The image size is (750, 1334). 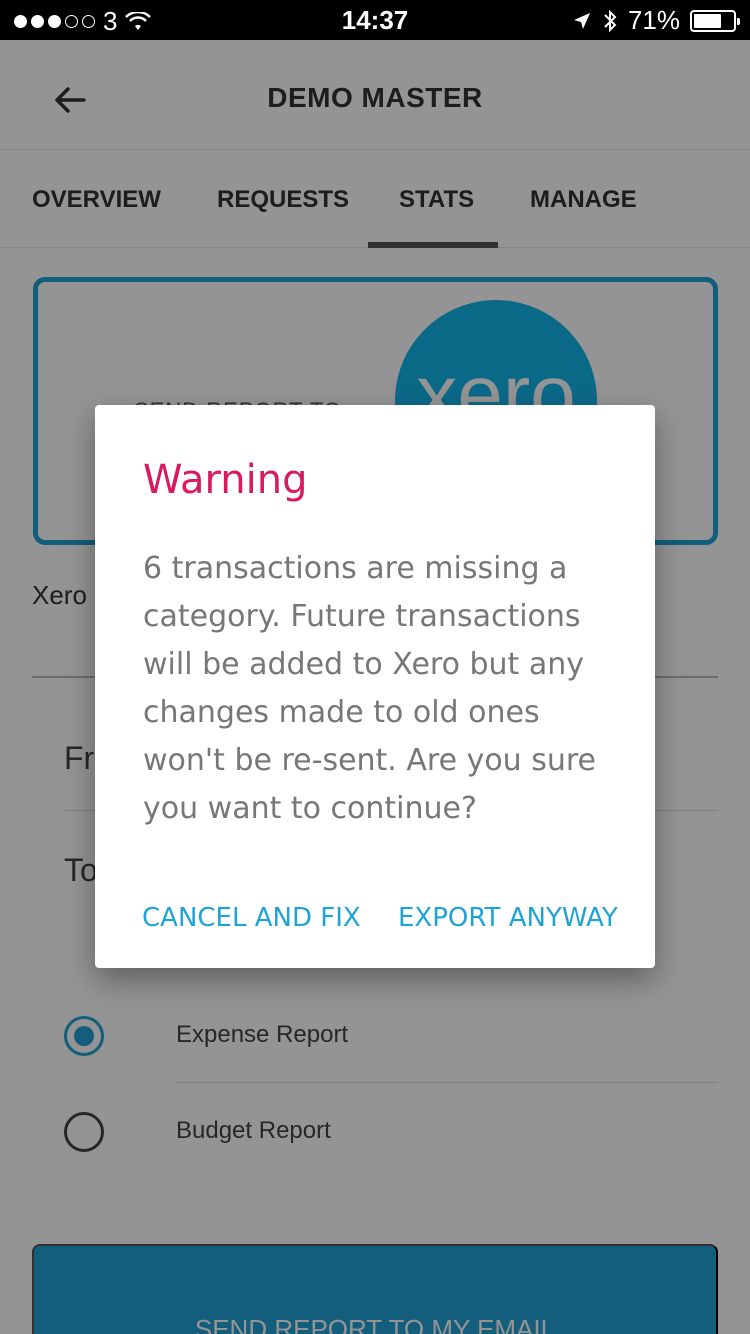 What do you see at coordinates (581, 20) in the screenshot?
I see `location-arrow-icon` at bounding box center [581, 20].